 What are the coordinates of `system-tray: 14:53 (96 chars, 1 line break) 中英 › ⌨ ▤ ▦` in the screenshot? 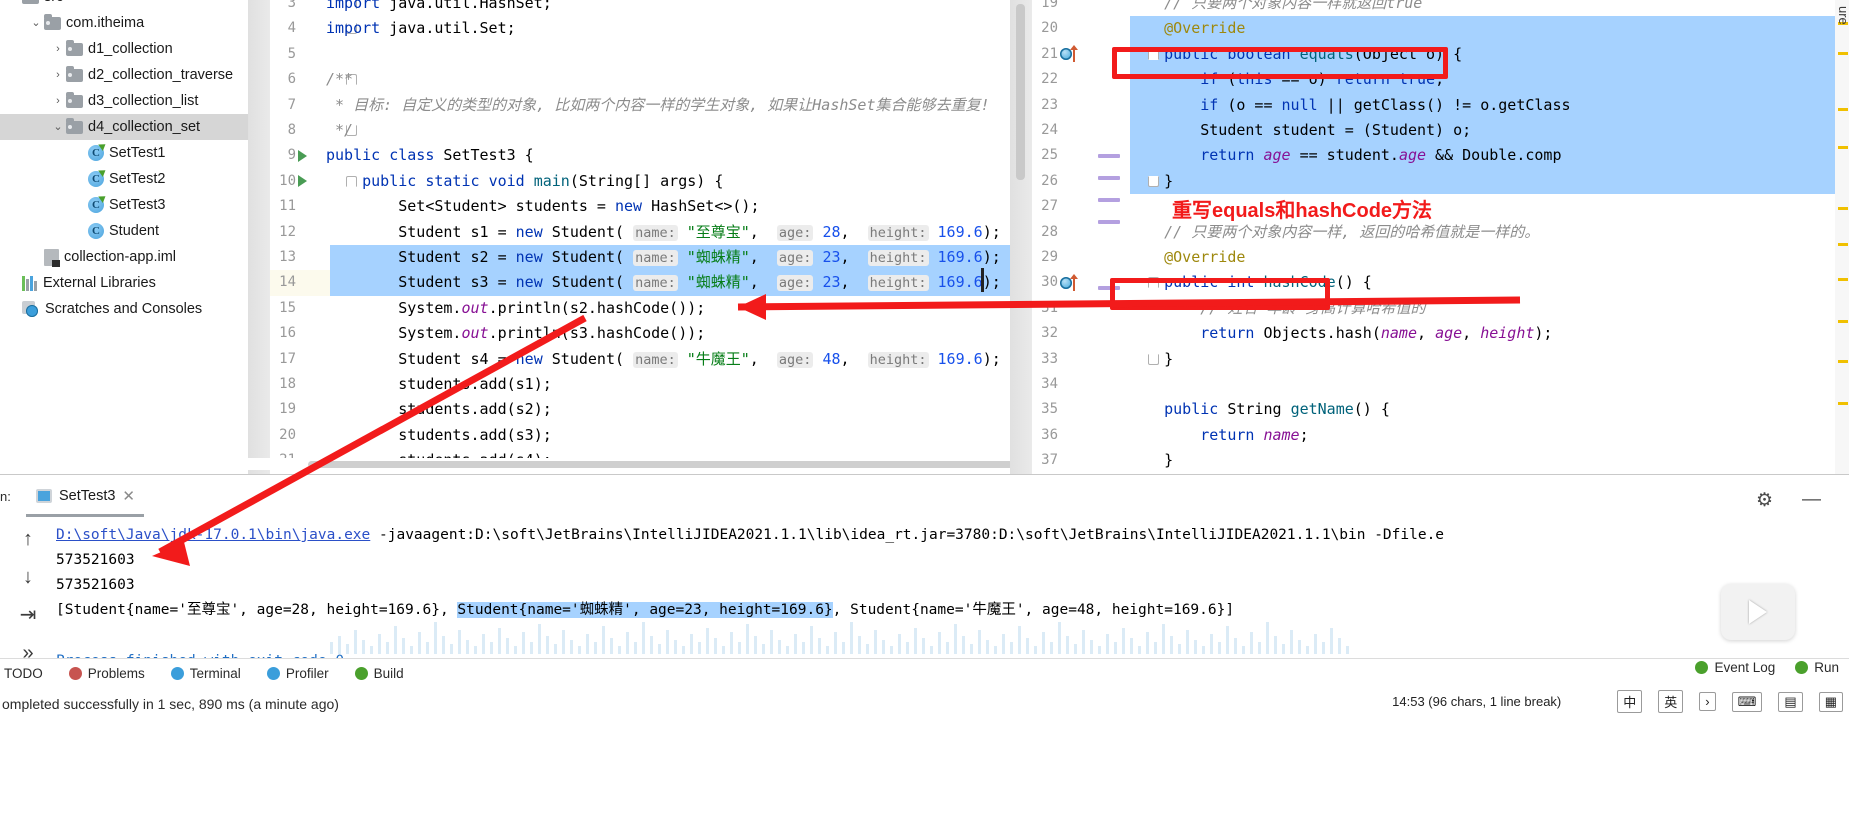 It's located at (1617, 701).